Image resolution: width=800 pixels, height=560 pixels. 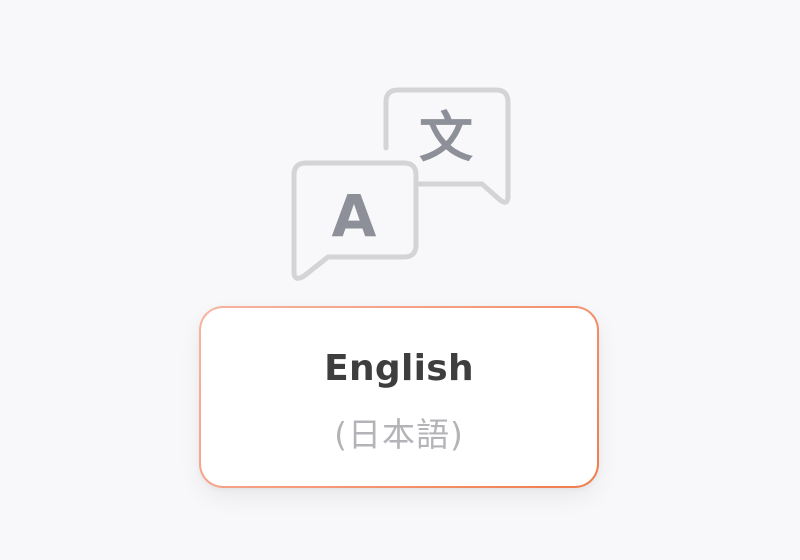 I want to click on translate-icon: 文 A, so click(x=401, y=184).